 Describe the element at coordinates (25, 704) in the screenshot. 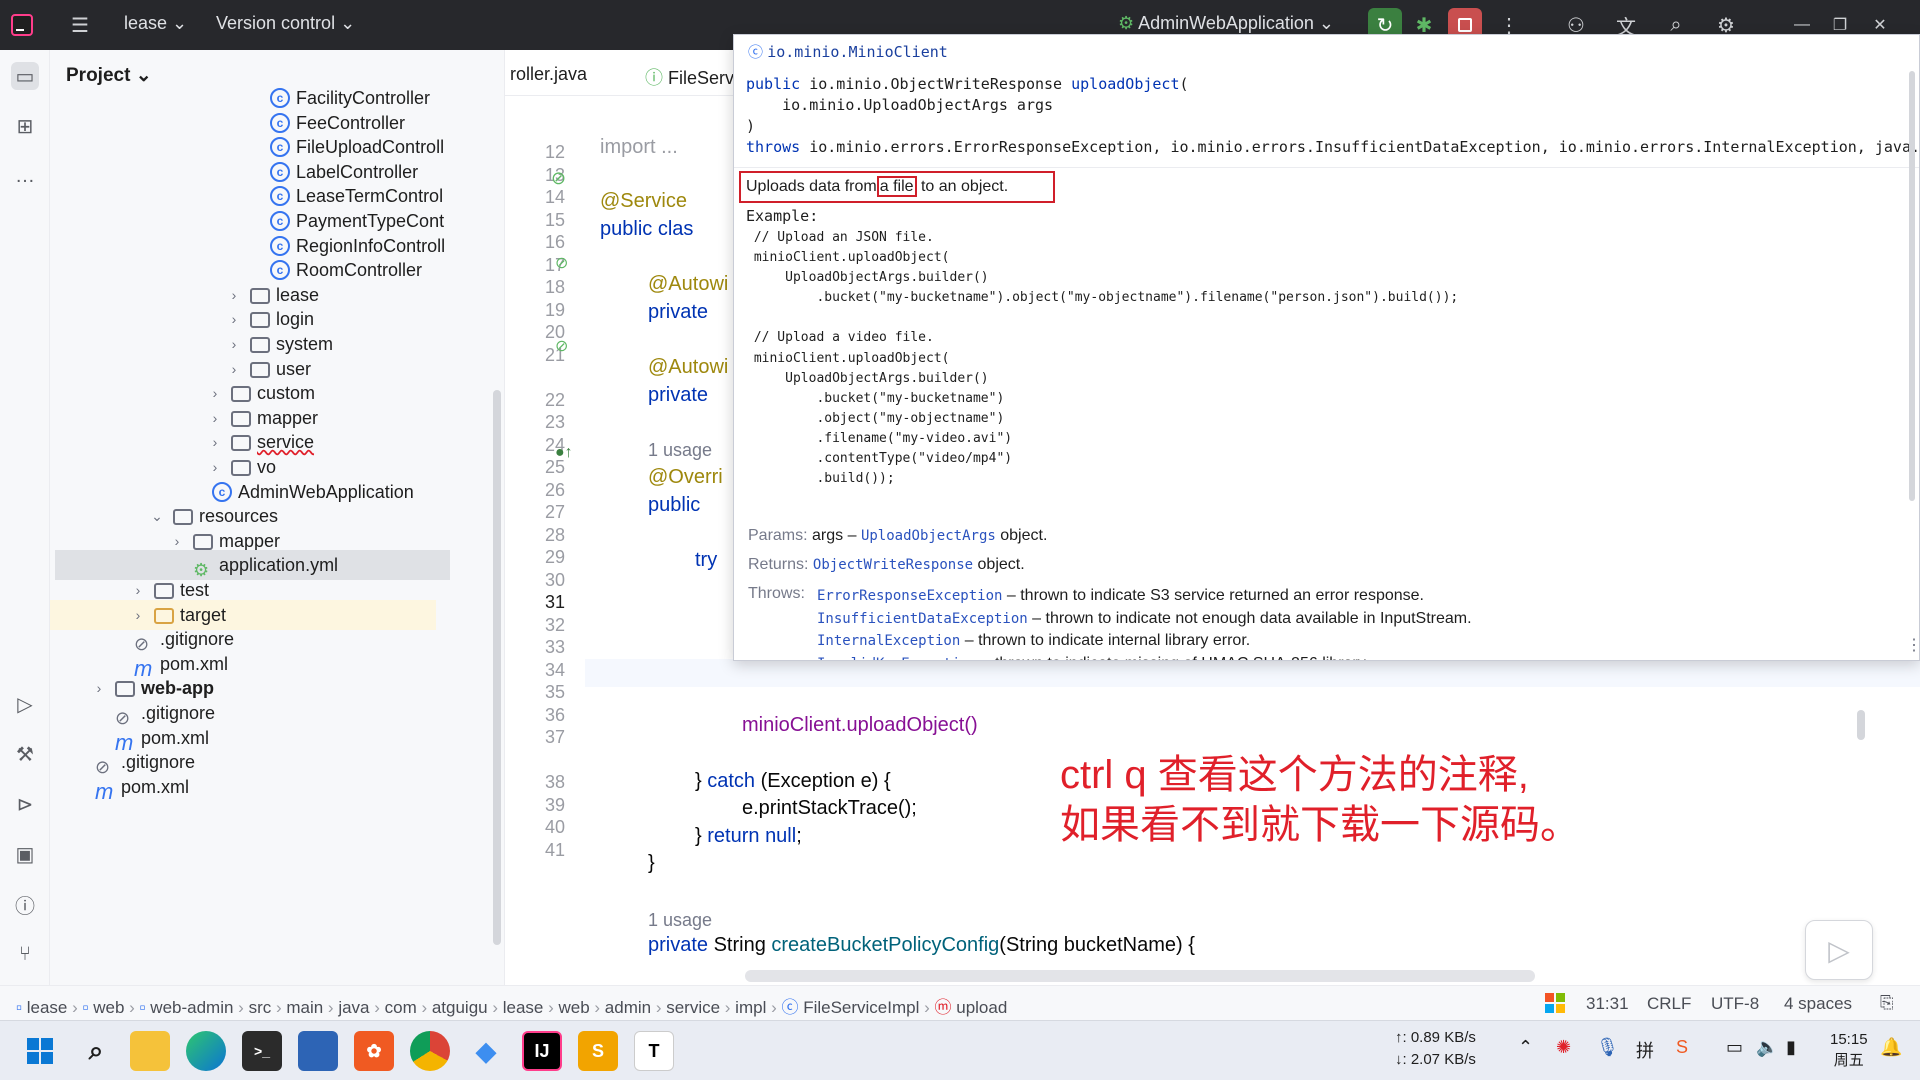

I see `run-tool-icon: ▷` at that location.